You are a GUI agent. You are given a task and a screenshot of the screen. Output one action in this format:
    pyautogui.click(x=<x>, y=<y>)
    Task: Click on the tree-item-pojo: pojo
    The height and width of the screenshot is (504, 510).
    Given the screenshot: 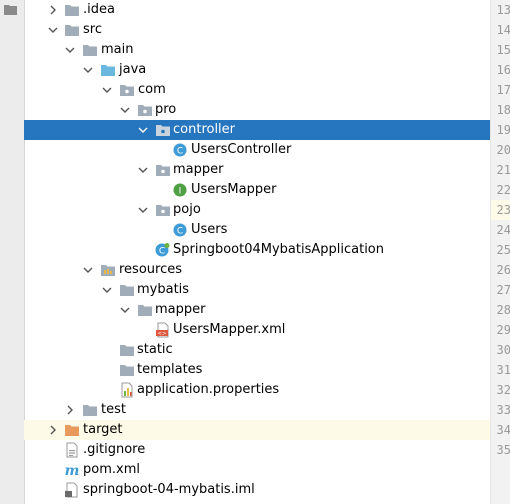 What is the action you would take?
    pyautogui.click(x=257, y=210)
    